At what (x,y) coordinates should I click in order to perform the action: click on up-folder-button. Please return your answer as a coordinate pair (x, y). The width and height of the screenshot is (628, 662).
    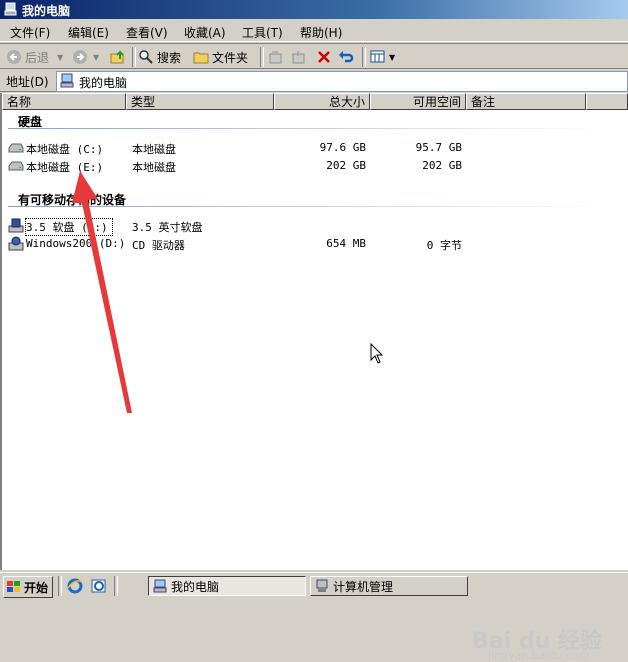
    Looking at the image, I should click on (119, 57).